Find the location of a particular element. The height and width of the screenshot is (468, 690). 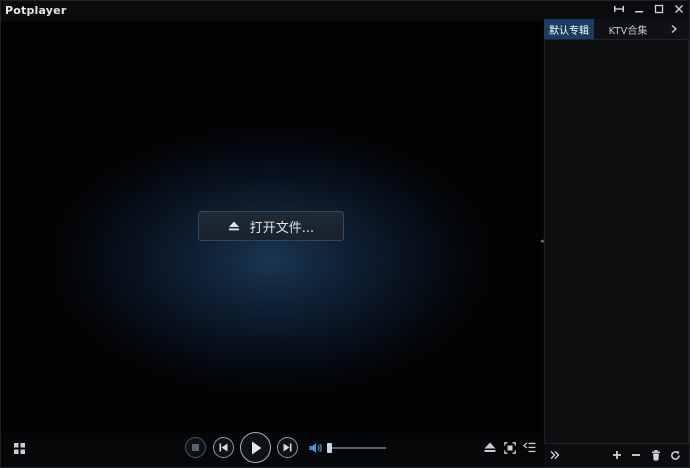

tab-ktv-collection: KTV合集 is located at coordinates (628, 29).